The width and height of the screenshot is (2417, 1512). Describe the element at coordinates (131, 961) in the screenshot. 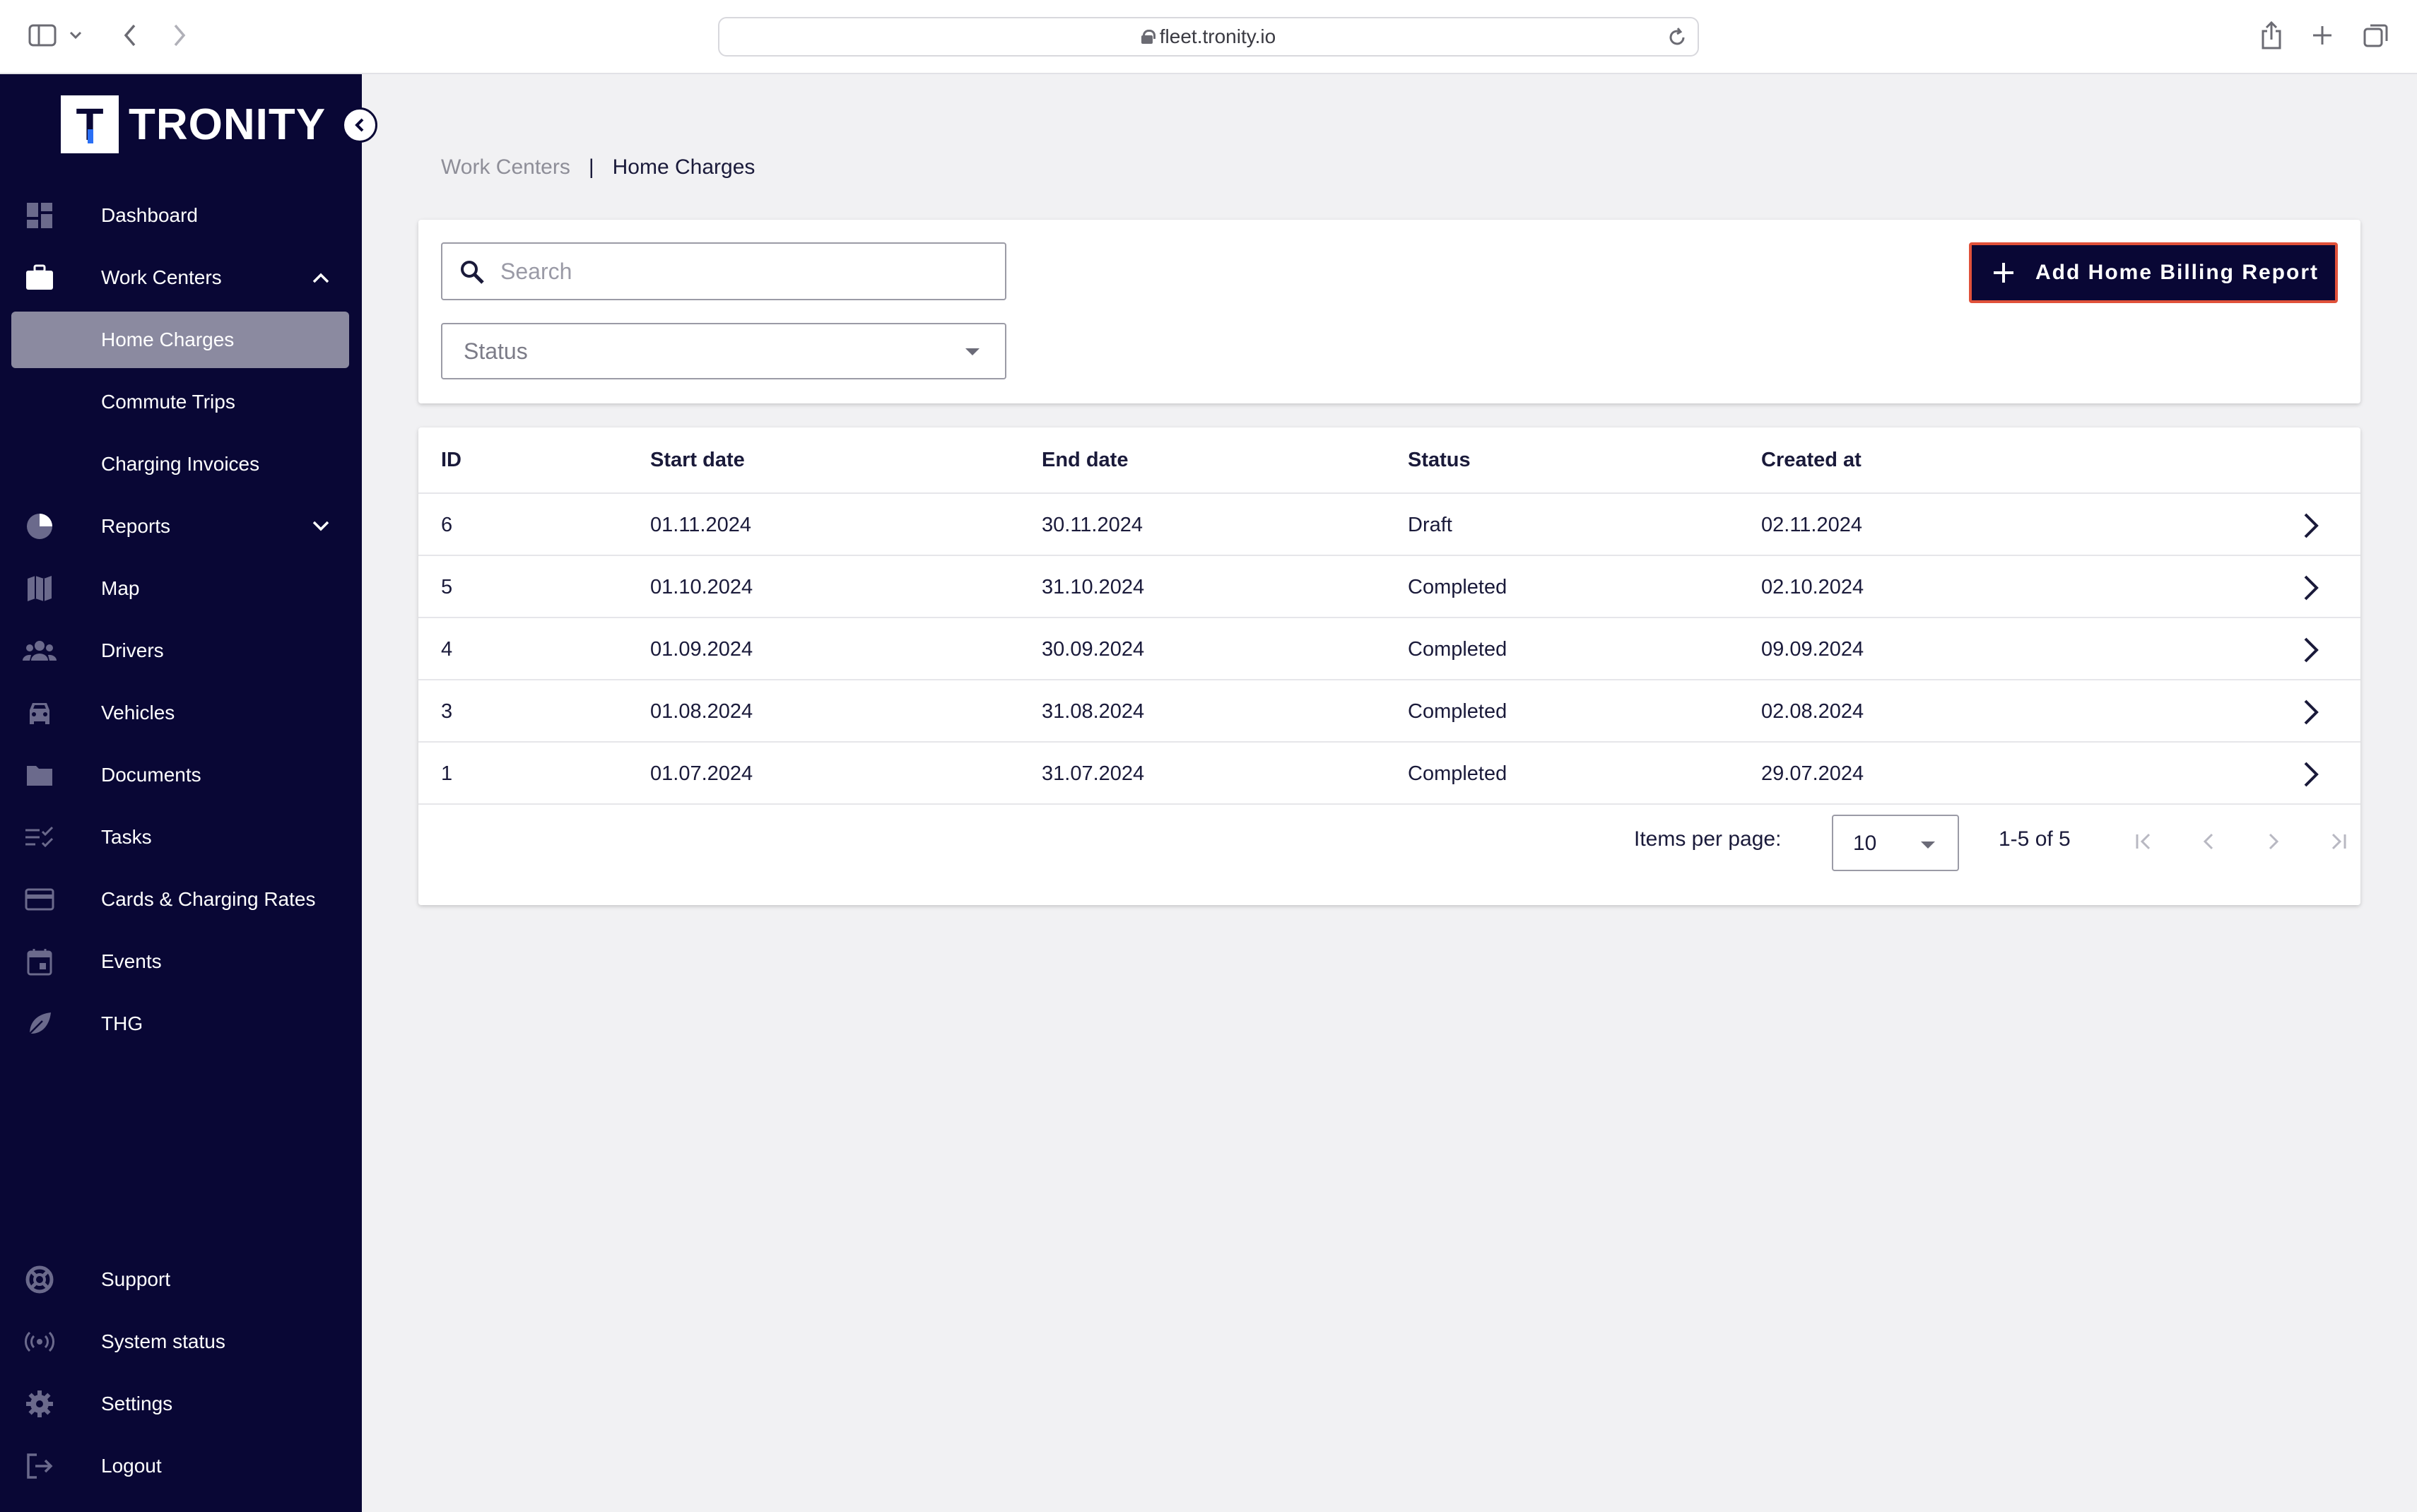

I see `sidebar-item-label: Events` at that location.